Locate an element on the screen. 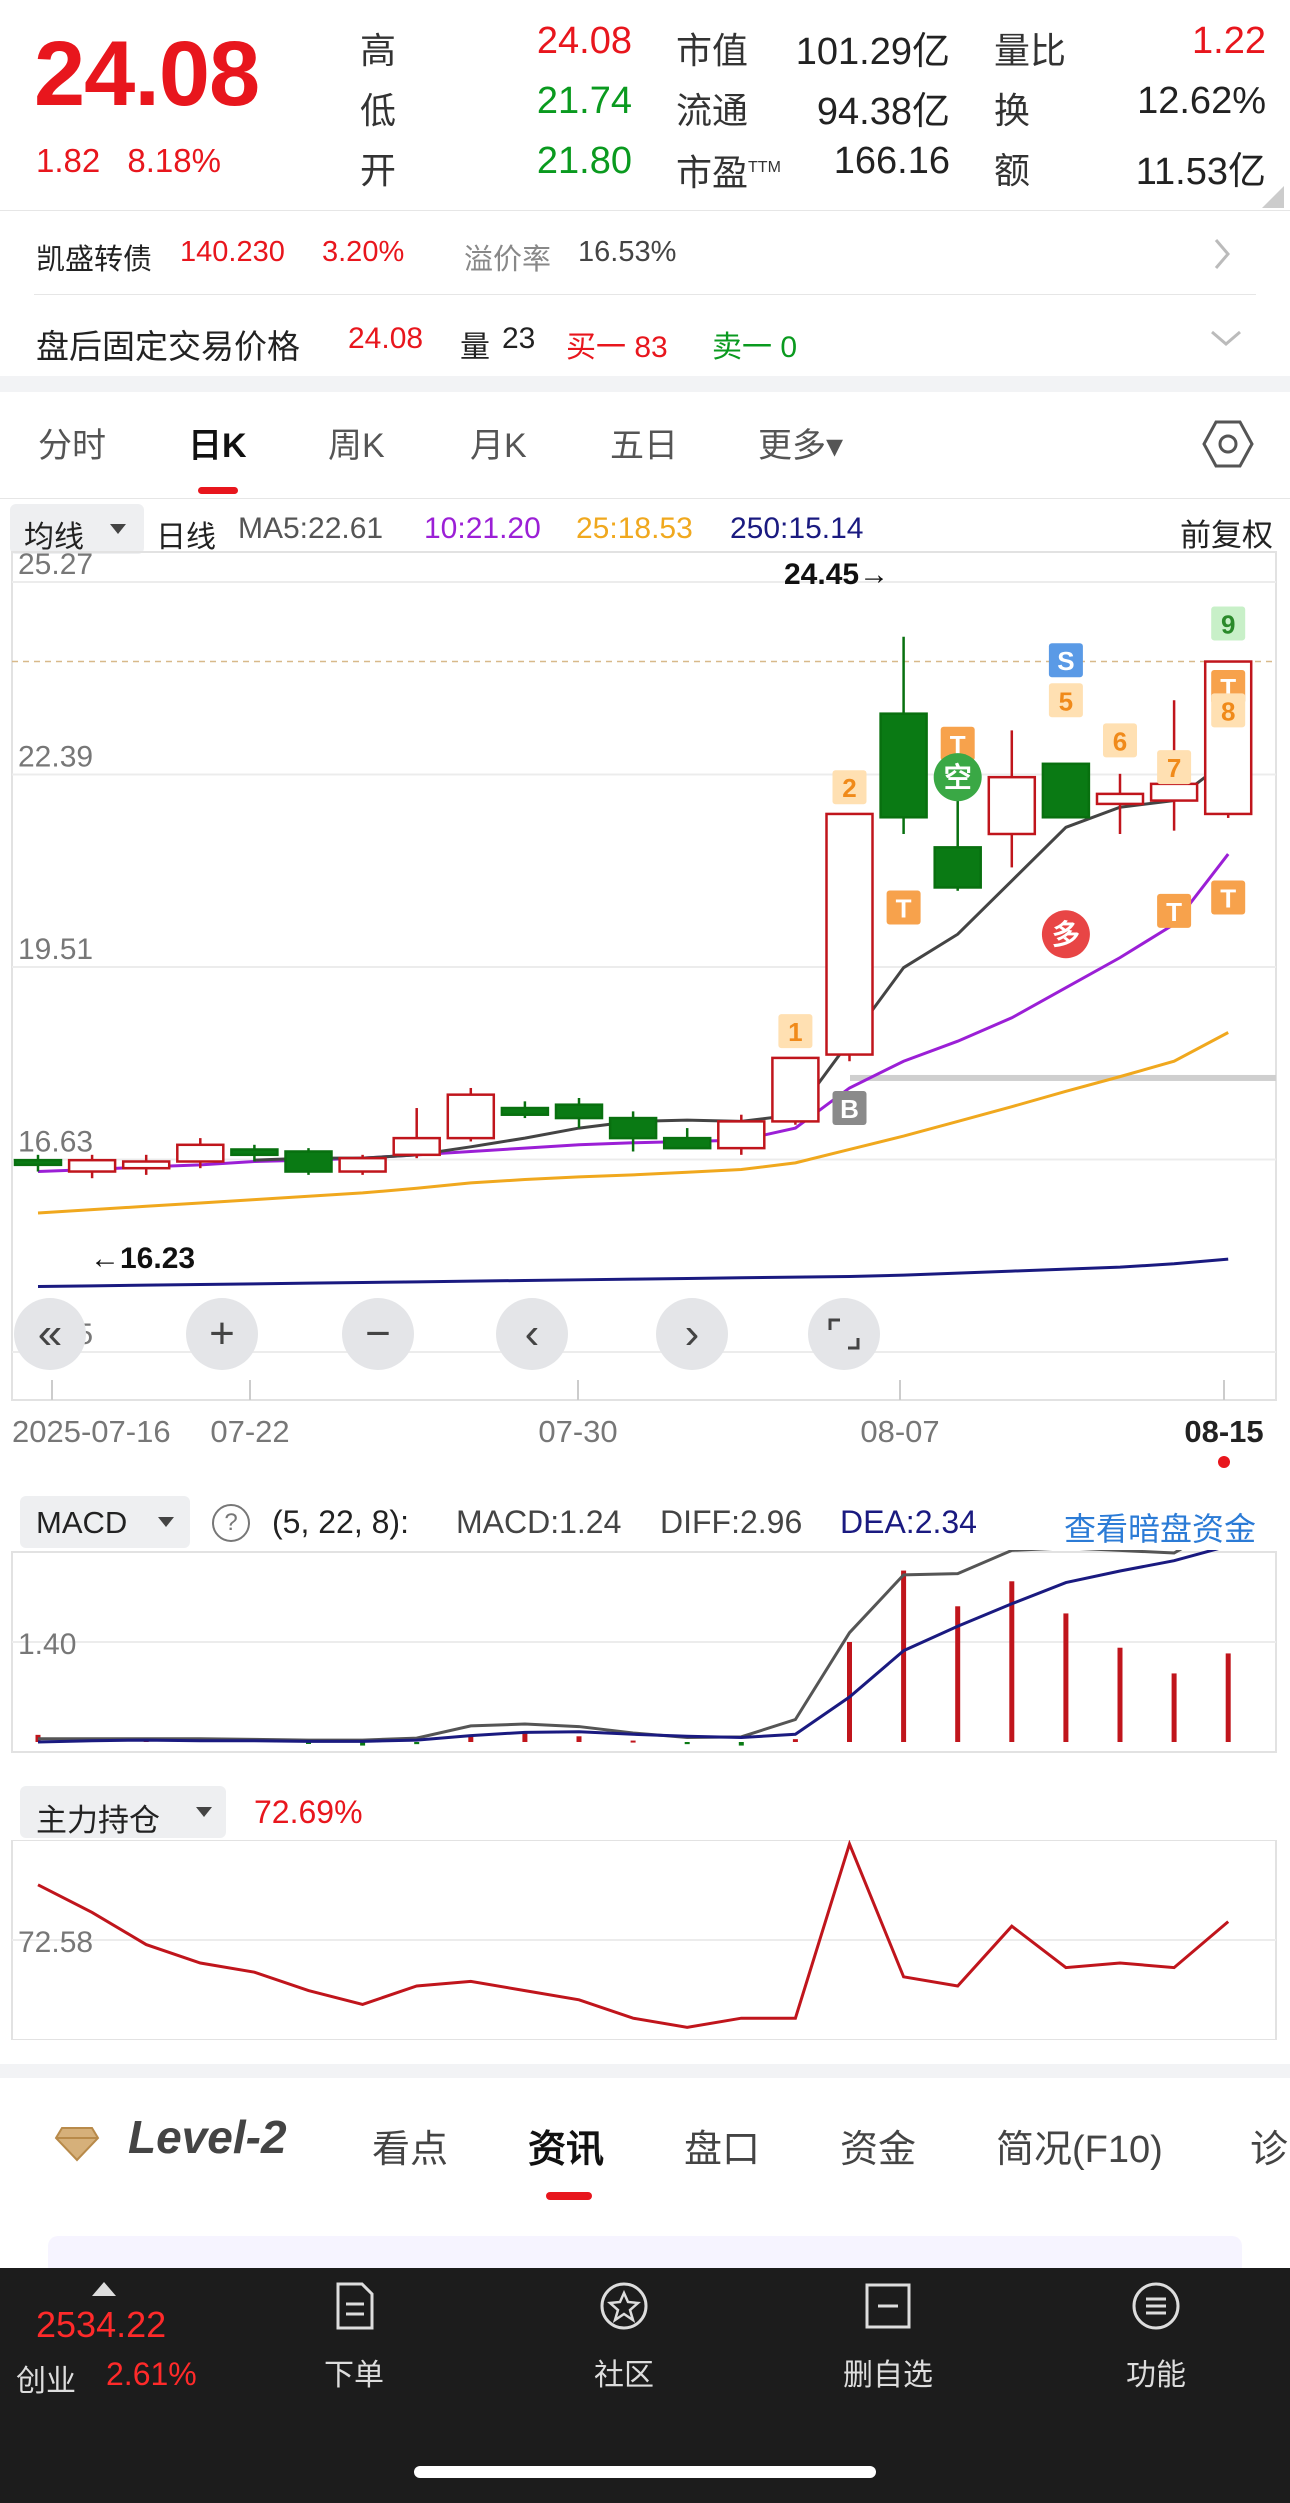 The image size is (1290, 2503). after-hours-buy: 买一 83 is located at coordinates (617, 347).